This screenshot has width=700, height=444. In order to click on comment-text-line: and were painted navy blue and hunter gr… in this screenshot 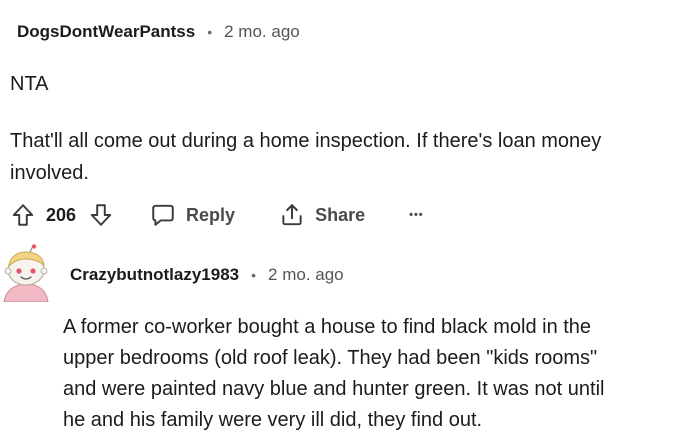, I will do `click(334, 389)`.